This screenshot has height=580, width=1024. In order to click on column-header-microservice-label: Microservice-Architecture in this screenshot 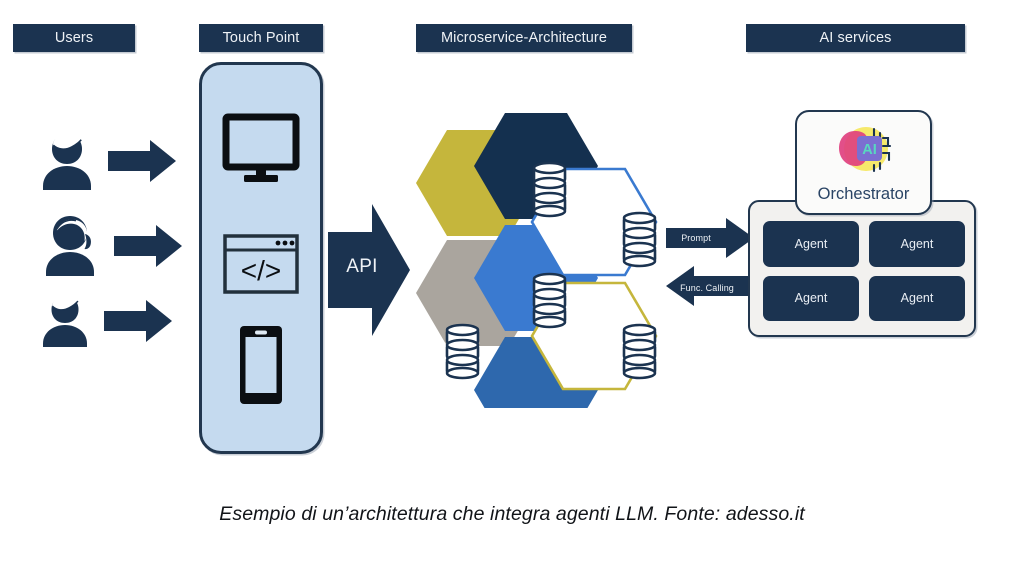, I will do `click(524, 38)`.